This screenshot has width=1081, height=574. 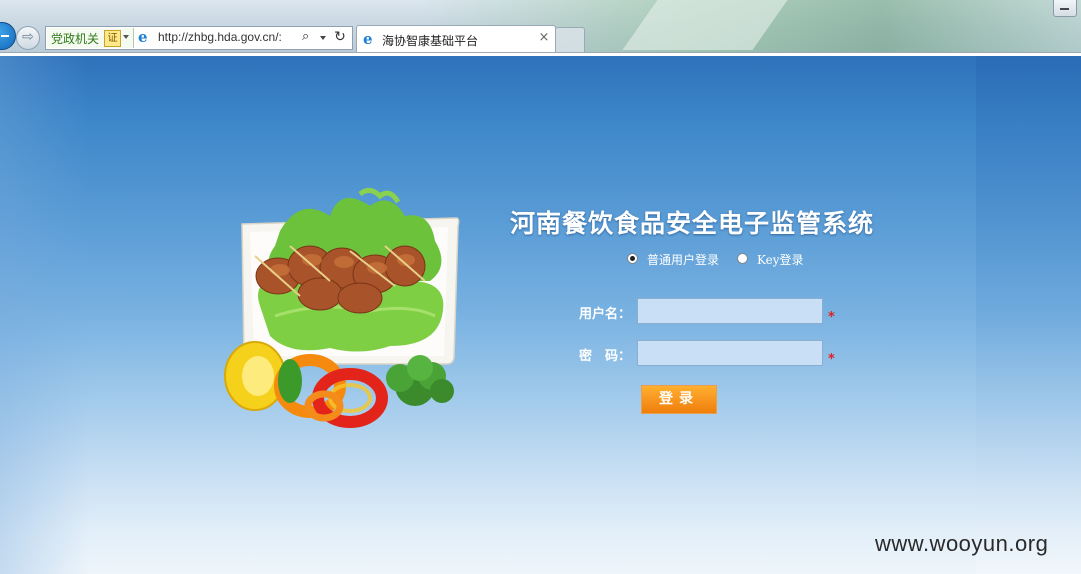 I want to click on browser-tab: e 海协智康基础平台 ×, so click(x=456, y=39).